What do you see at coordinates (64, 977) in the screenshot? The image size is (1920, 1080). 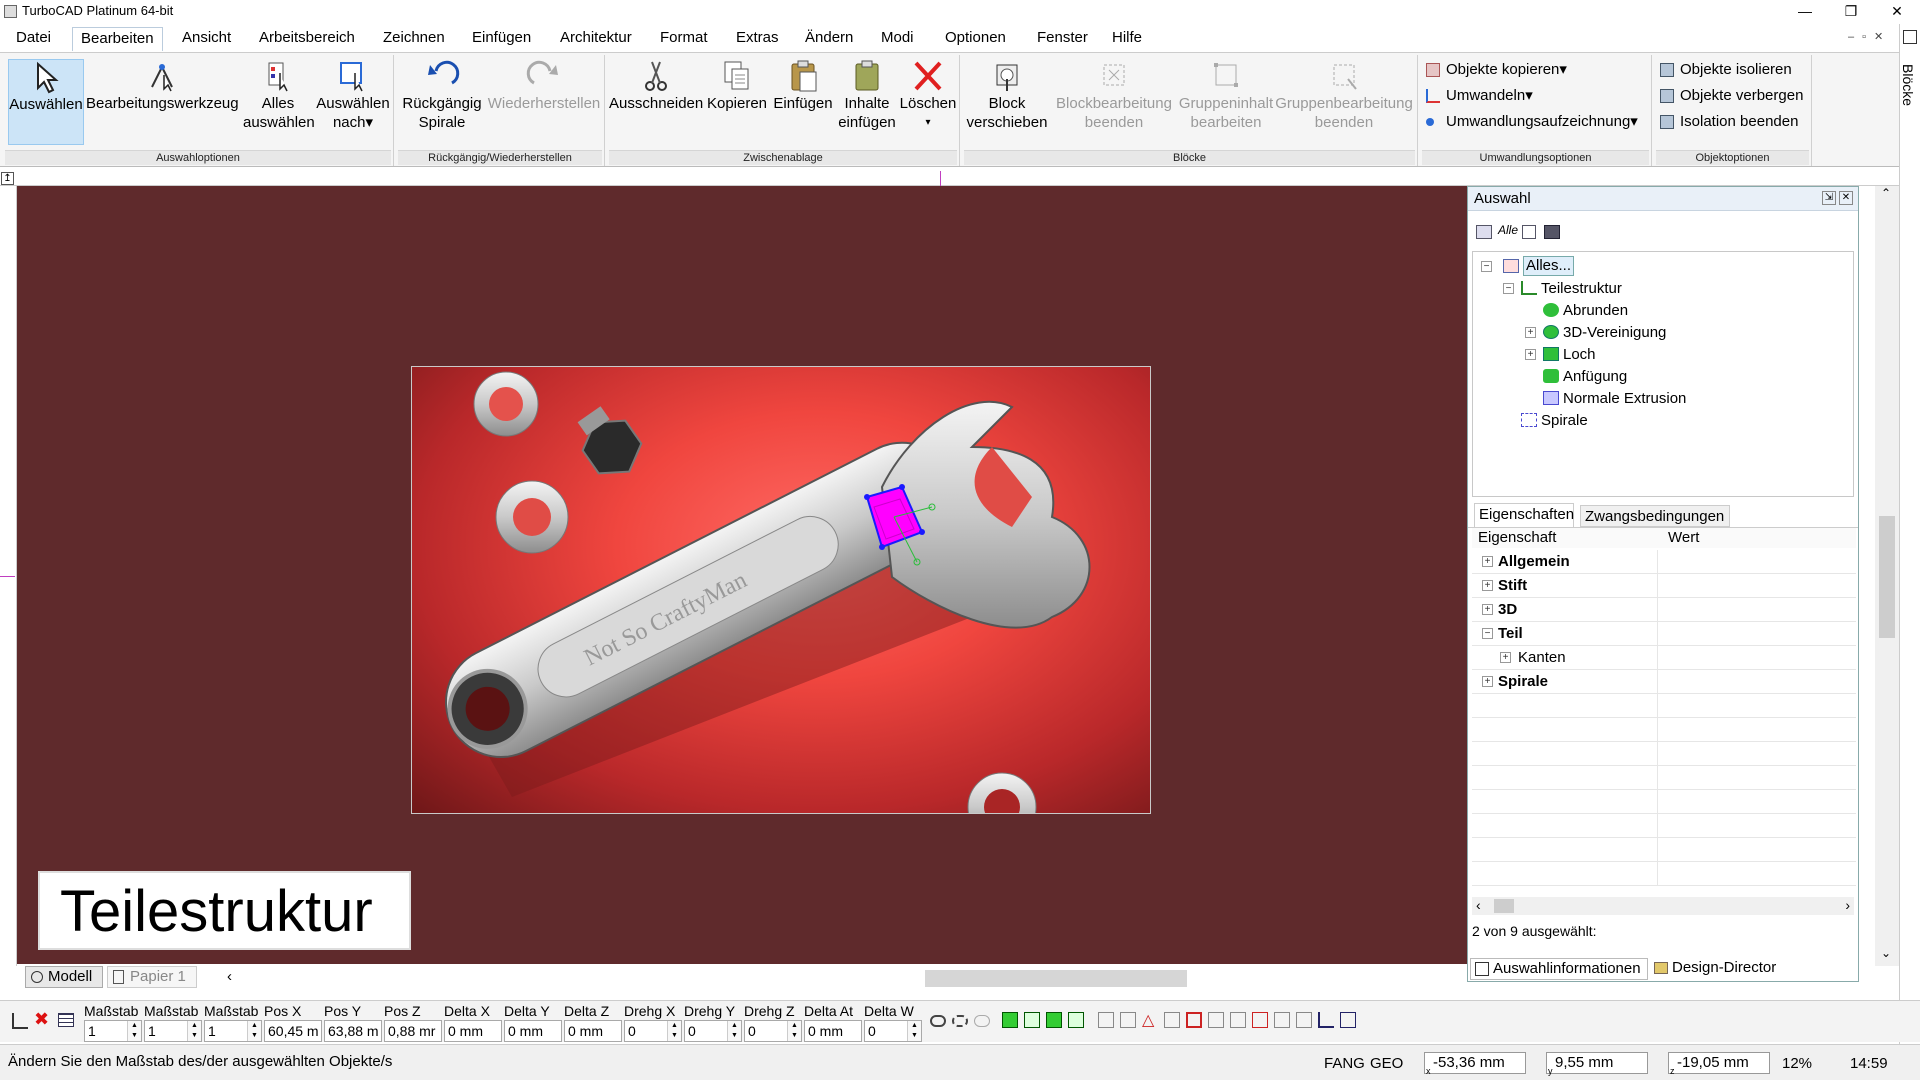 I see `tab-modell: Modell` at bounding box center [64, 977].